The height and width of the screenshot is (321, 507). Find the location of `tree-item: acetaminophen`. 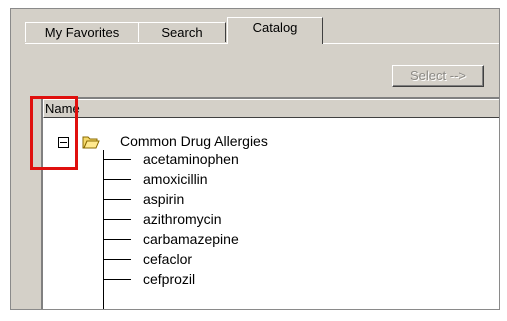

tree-item: acetaminophen is located at coordinates (191, 159).